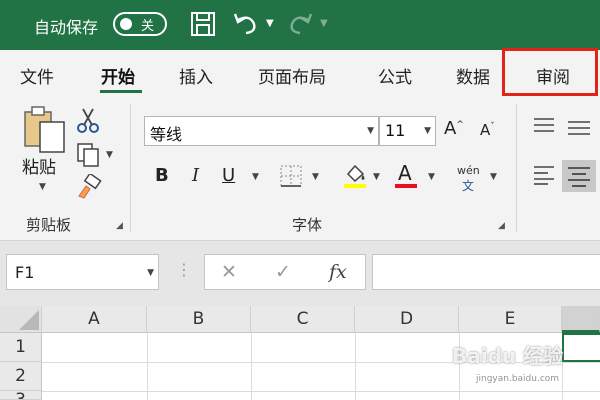 The image size is (600, 400). I want to click on decrease-font-size-button: Aˇ, so click(487, 130).